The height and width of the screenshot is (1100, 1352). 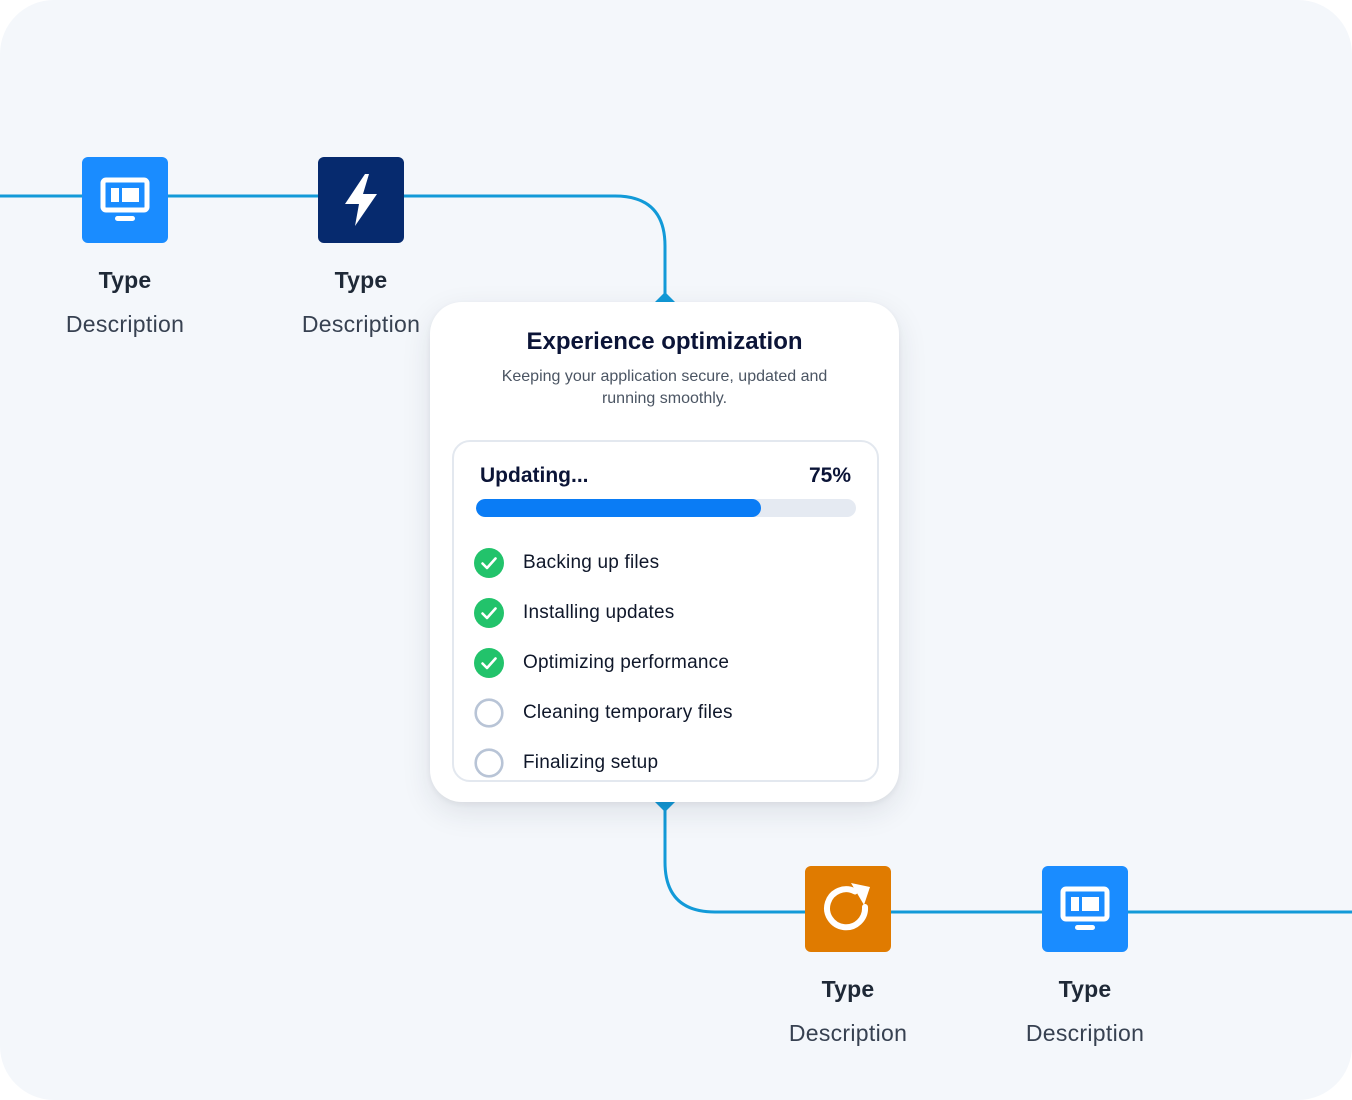 What do you see at coordinates (591, 762) in the screenshot?
I see `step-label: Finalizing setup` at bounding box center [591, 762].